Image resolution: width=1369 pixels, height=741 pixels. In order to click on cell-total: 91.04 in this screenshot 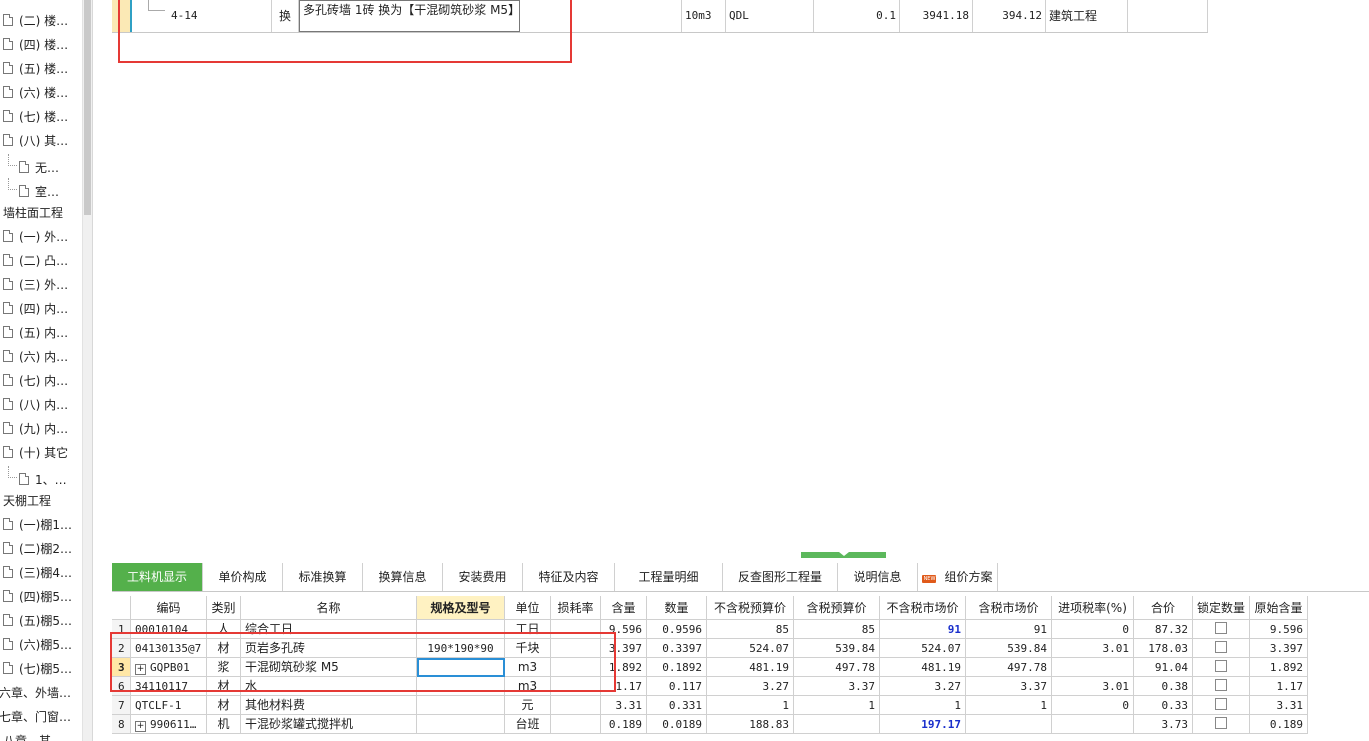, I will do `click(1163, 667)`.